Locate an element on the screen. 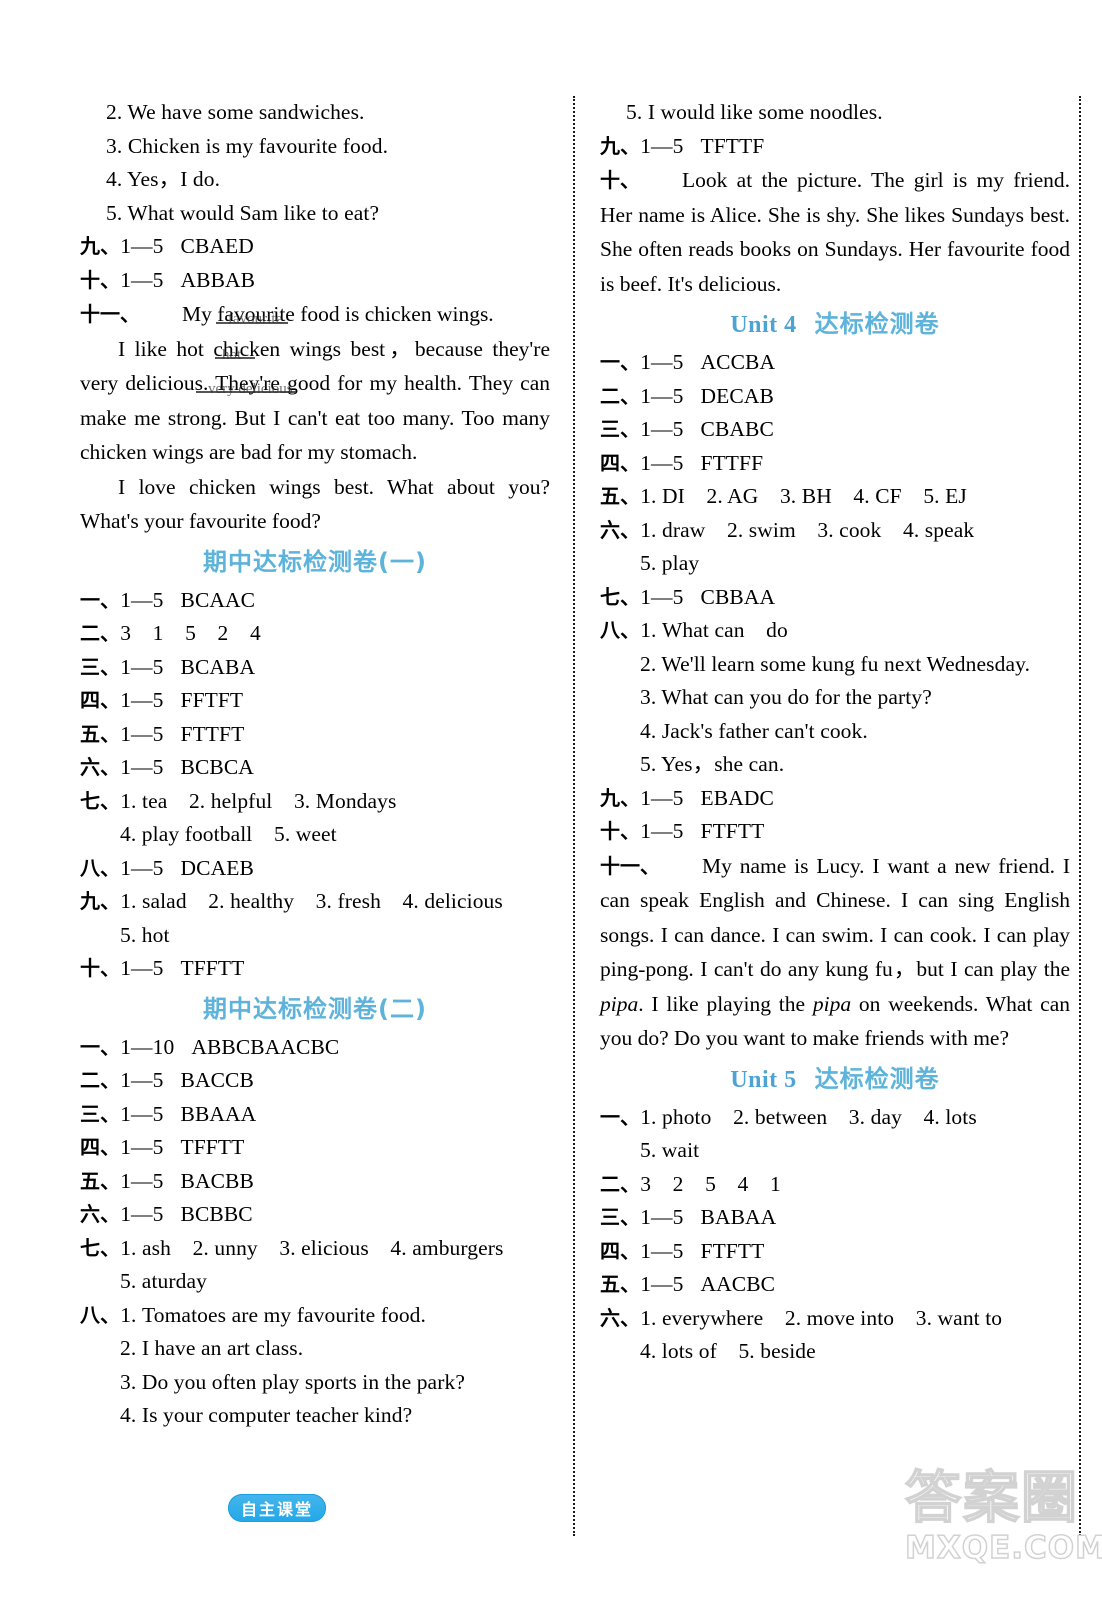 This screenshot has width=1102, height=1600. heading-unit-label: Unit 5 is located at coordinates (763, 1079).